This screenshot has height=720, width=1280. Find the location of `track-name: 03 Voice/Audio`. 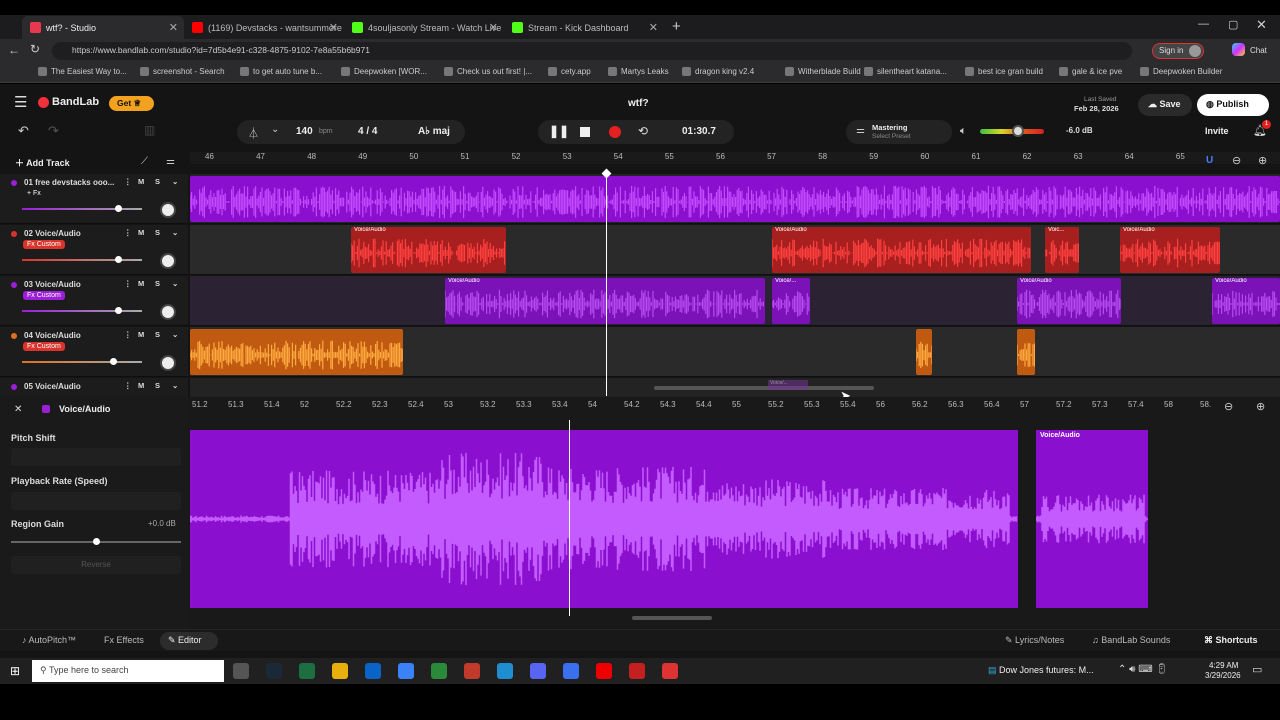

track-name: 03 Voice/Audio is located at coordinates (52, 284).